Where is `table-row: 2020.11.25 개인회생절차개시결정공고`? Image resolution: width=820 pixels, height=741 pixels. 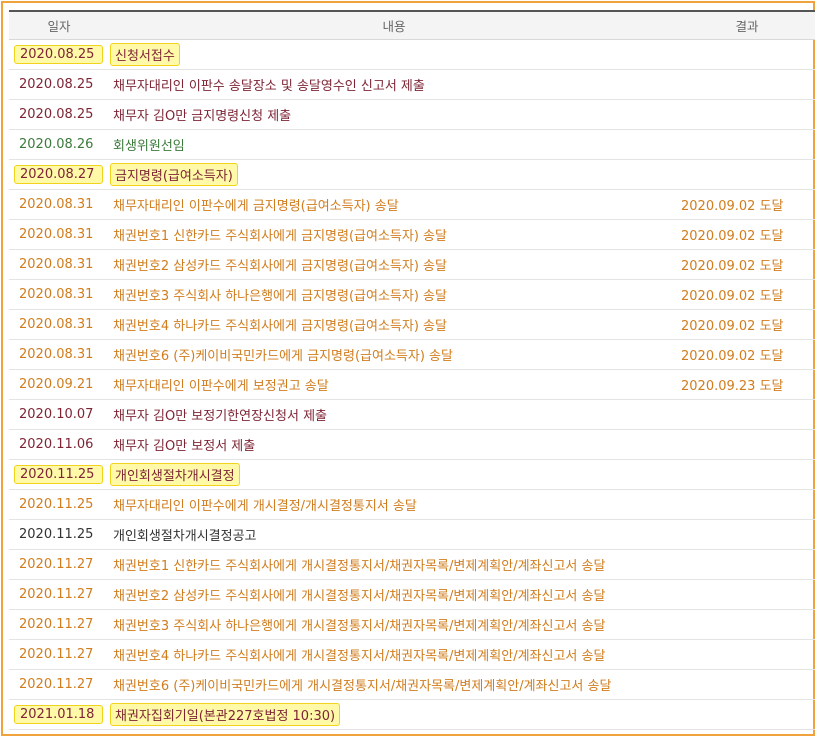 table-row: 2020.11.25 개인회생절차개시결정공고 is located at coordinates (412, 534).